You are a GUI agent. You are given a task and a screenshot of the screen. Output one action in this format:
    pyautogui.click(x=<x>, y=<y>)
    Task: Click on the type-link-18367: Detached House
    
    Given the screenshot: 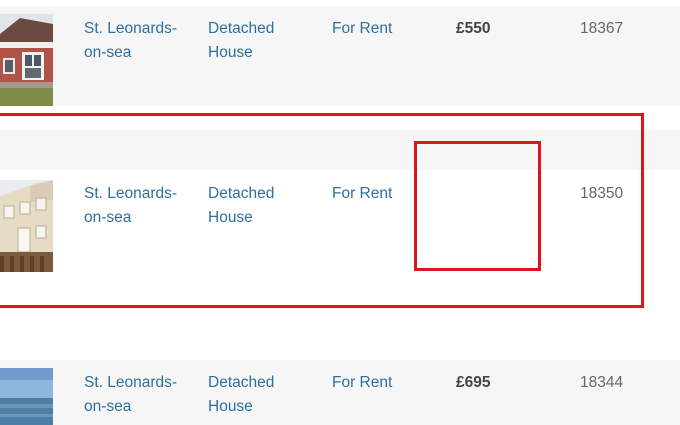 What is the action you would take?
    pyautogui.click(x=241, y=41)
    